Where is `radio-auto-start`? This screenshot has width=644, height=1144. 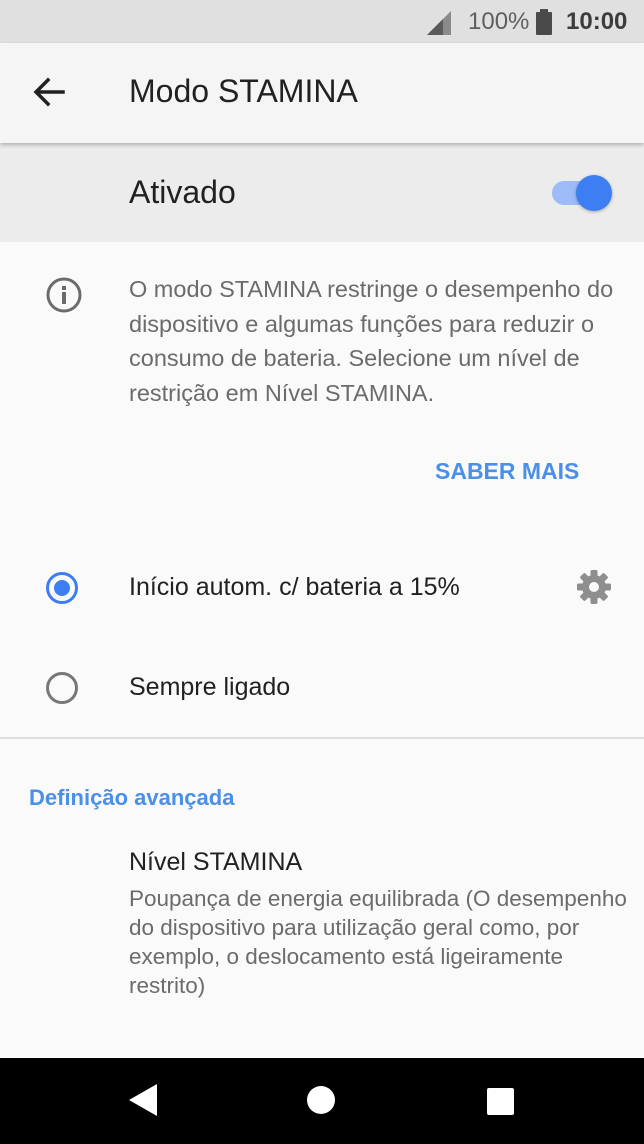
radio-auto-start is located at coordinates (62, 588).